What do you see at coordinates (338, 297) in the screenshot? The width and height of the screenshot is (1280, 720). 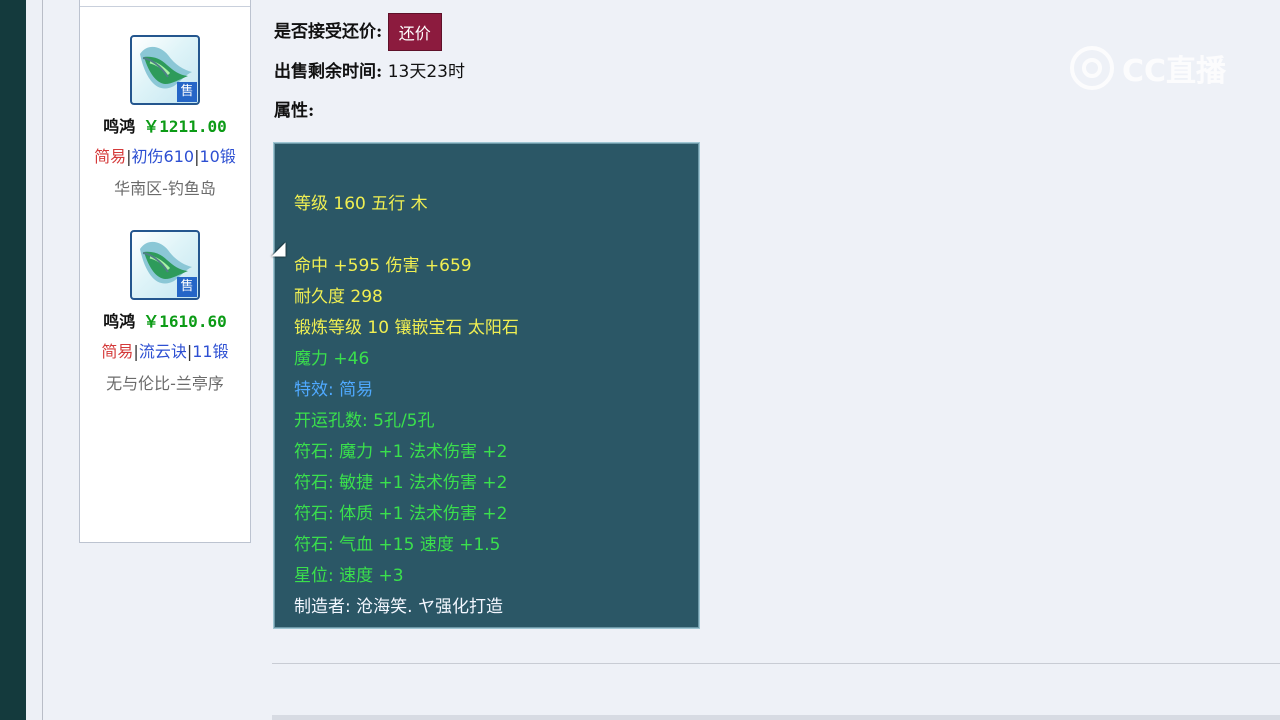 I see `attribute-line: 耐久度 298` at bounding box center [338, 297].